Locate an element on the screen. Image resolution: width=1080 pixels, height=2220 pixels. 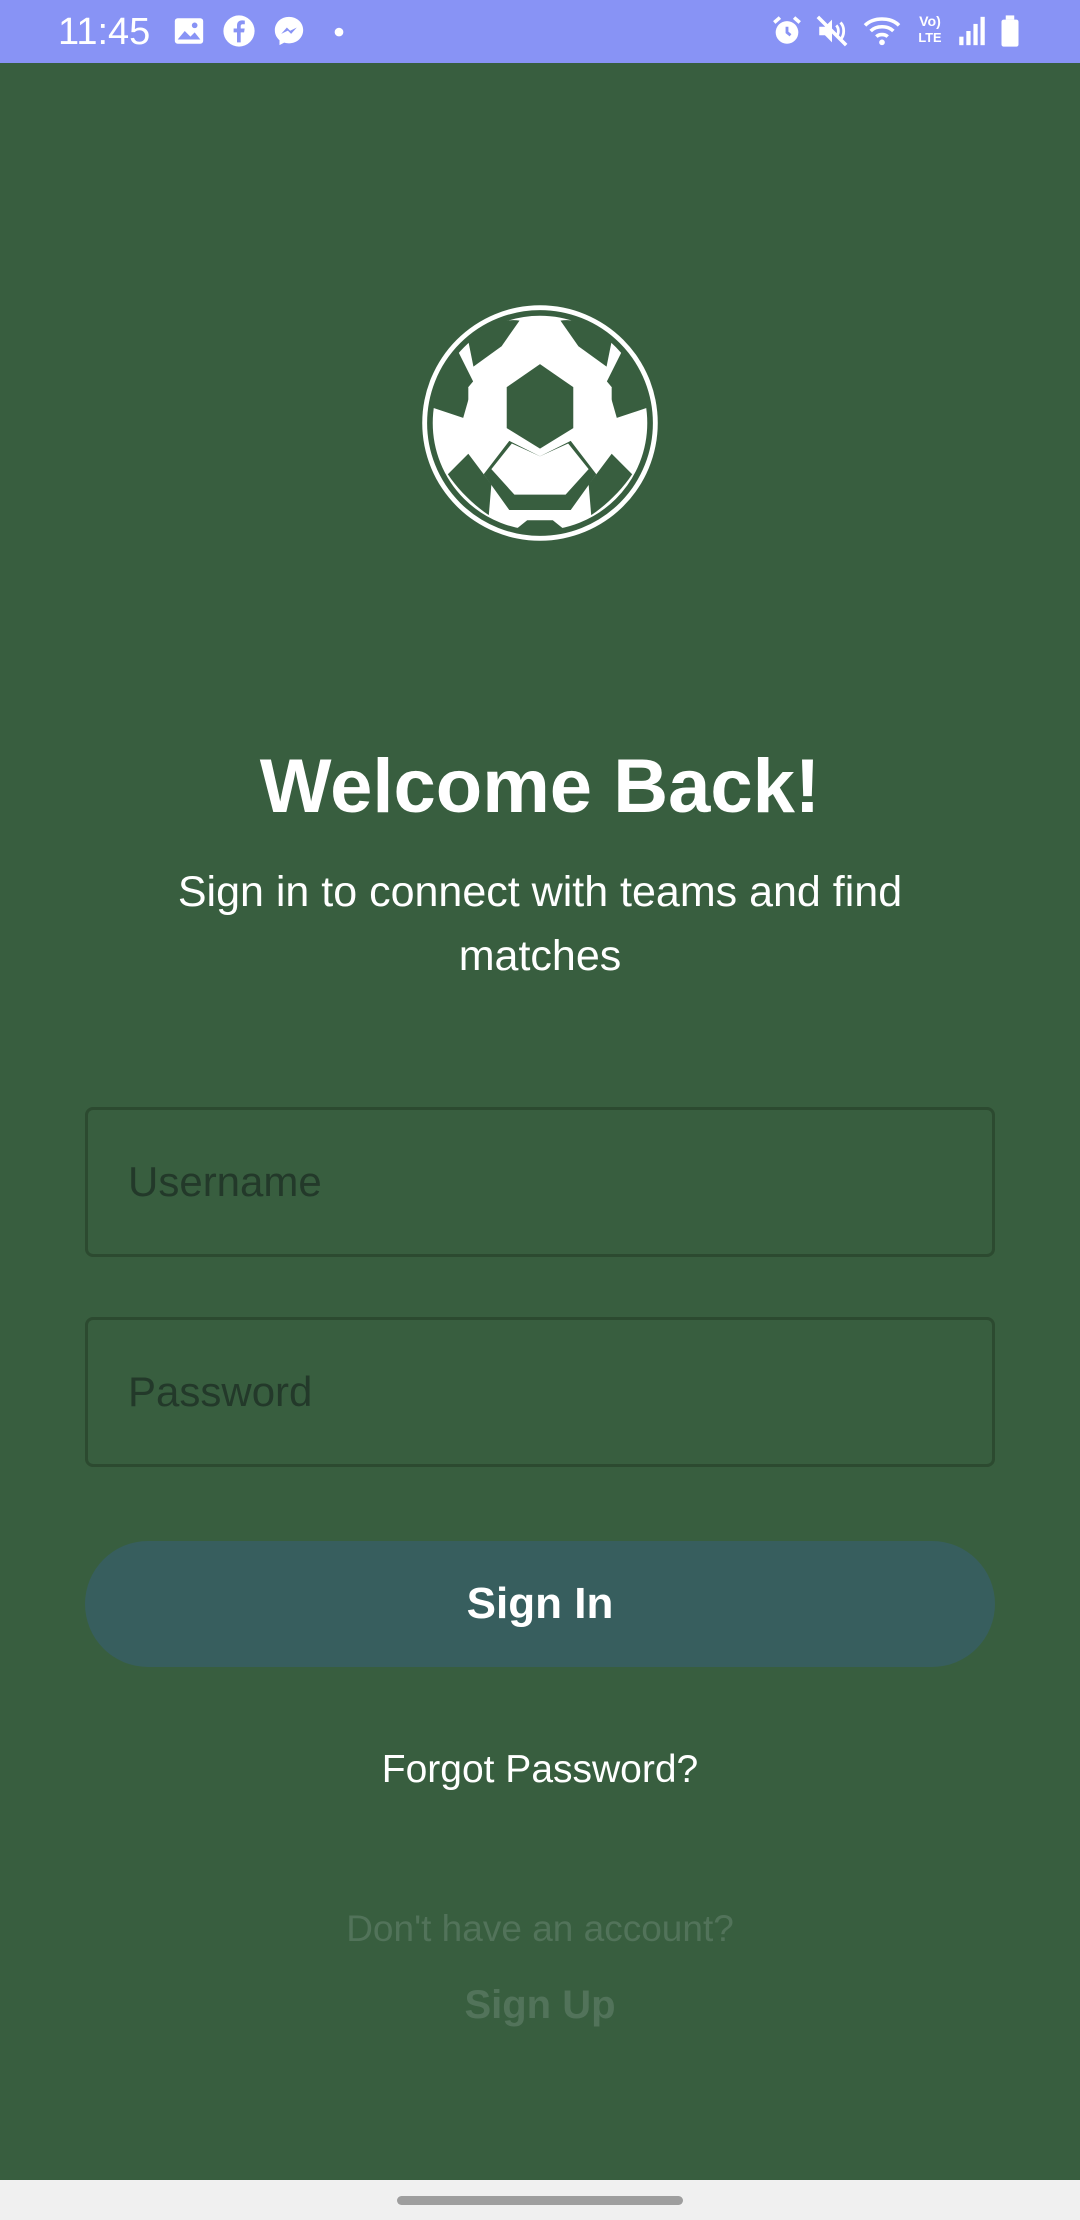
wifi-icon is located at coordinates (882, 31).